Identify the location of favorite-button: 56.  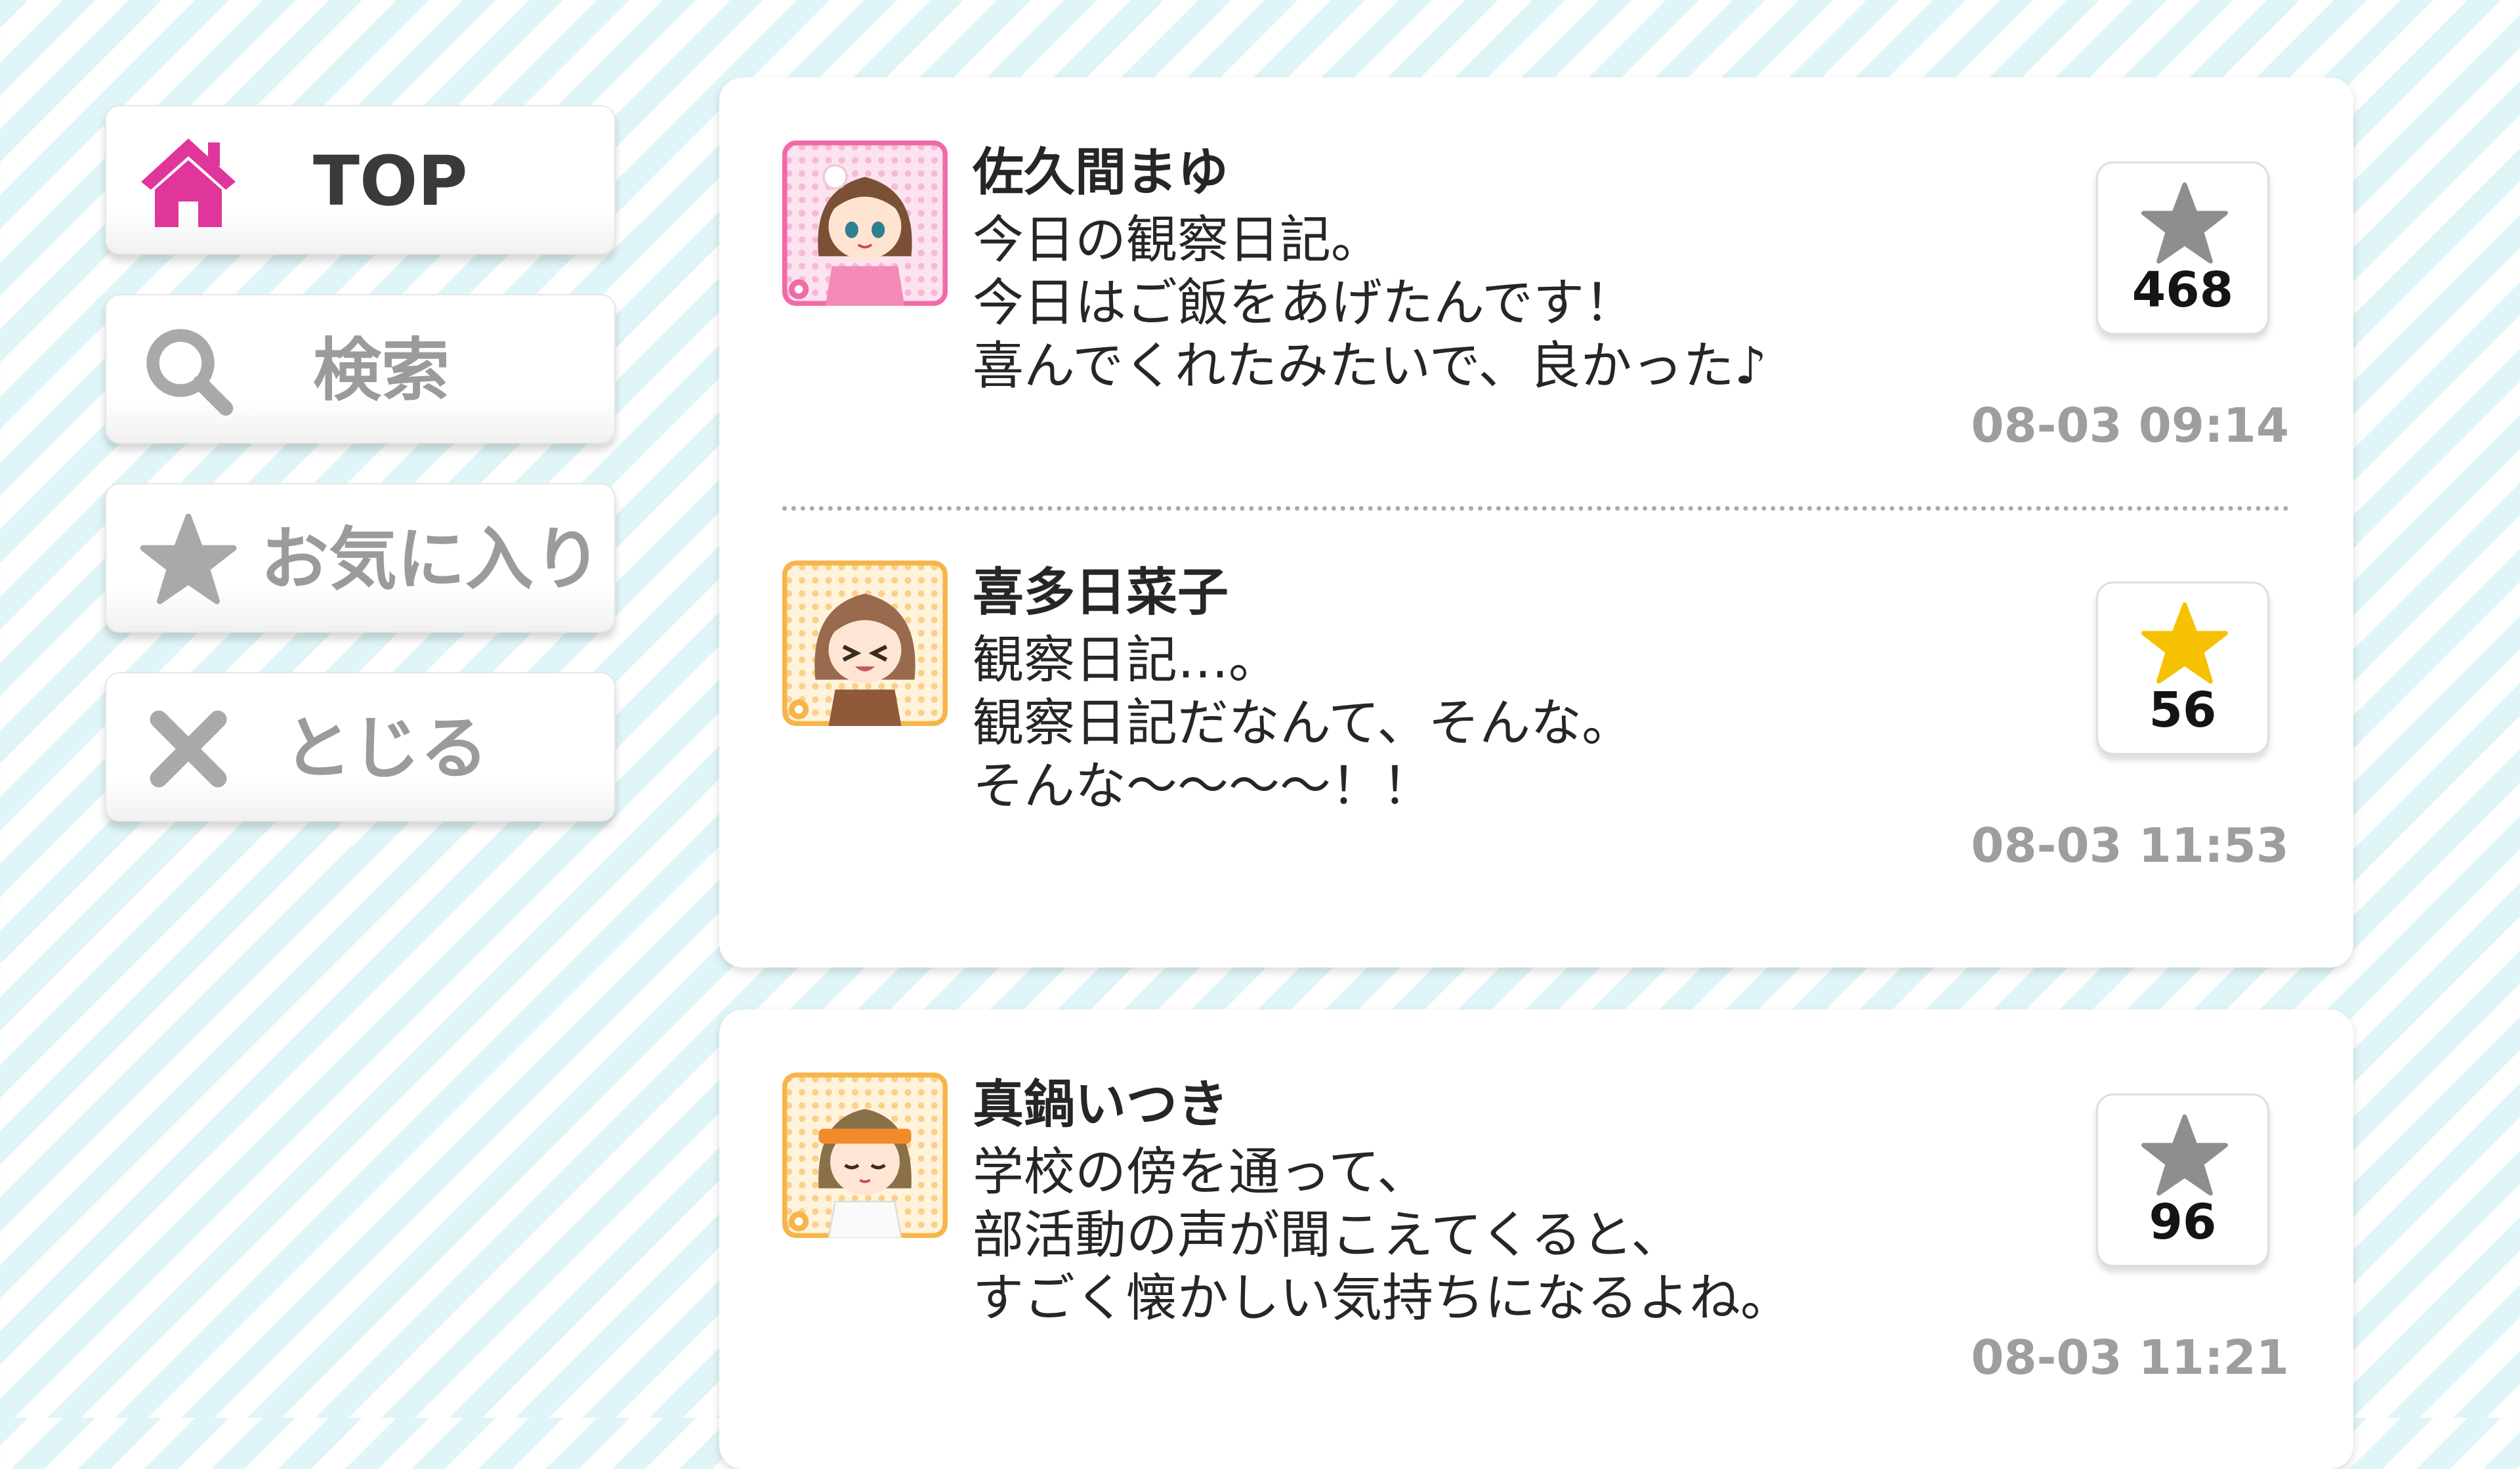
(2182, 668).